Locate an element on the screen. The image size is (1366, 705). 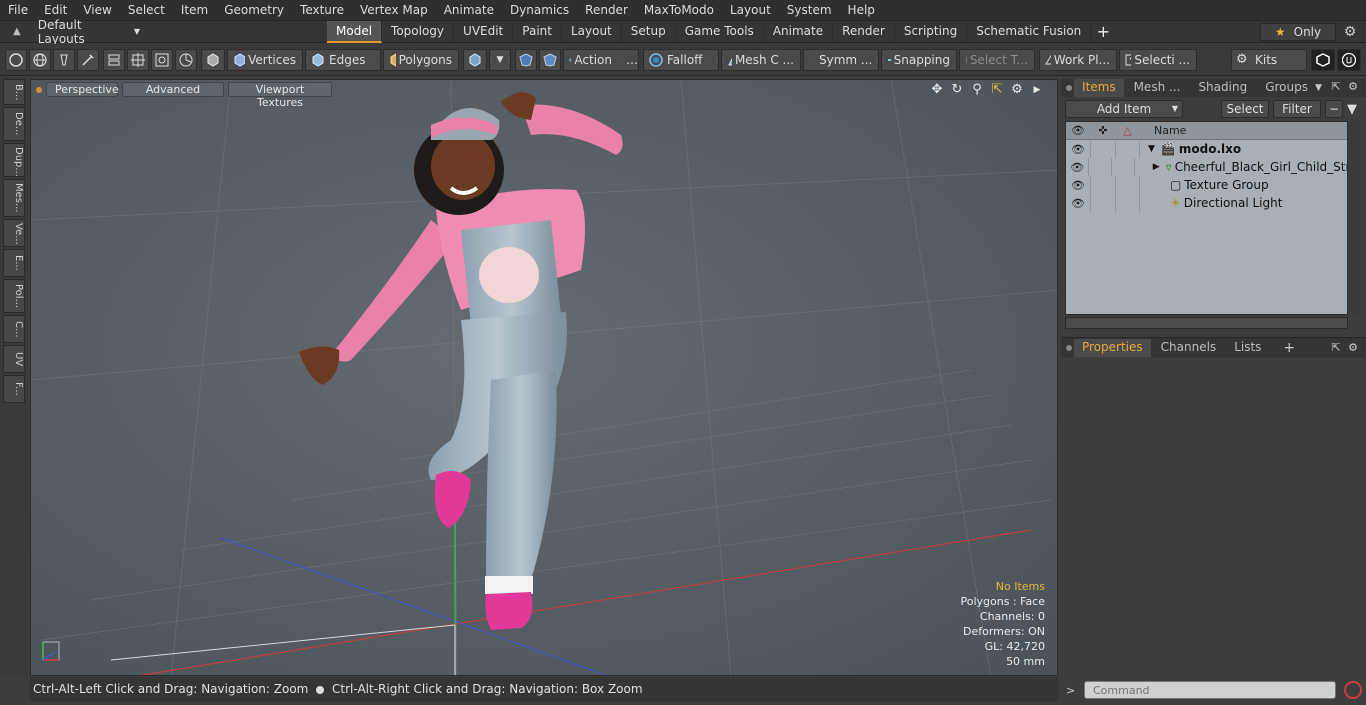
menu-file: File is located at coordinates (18, 10).